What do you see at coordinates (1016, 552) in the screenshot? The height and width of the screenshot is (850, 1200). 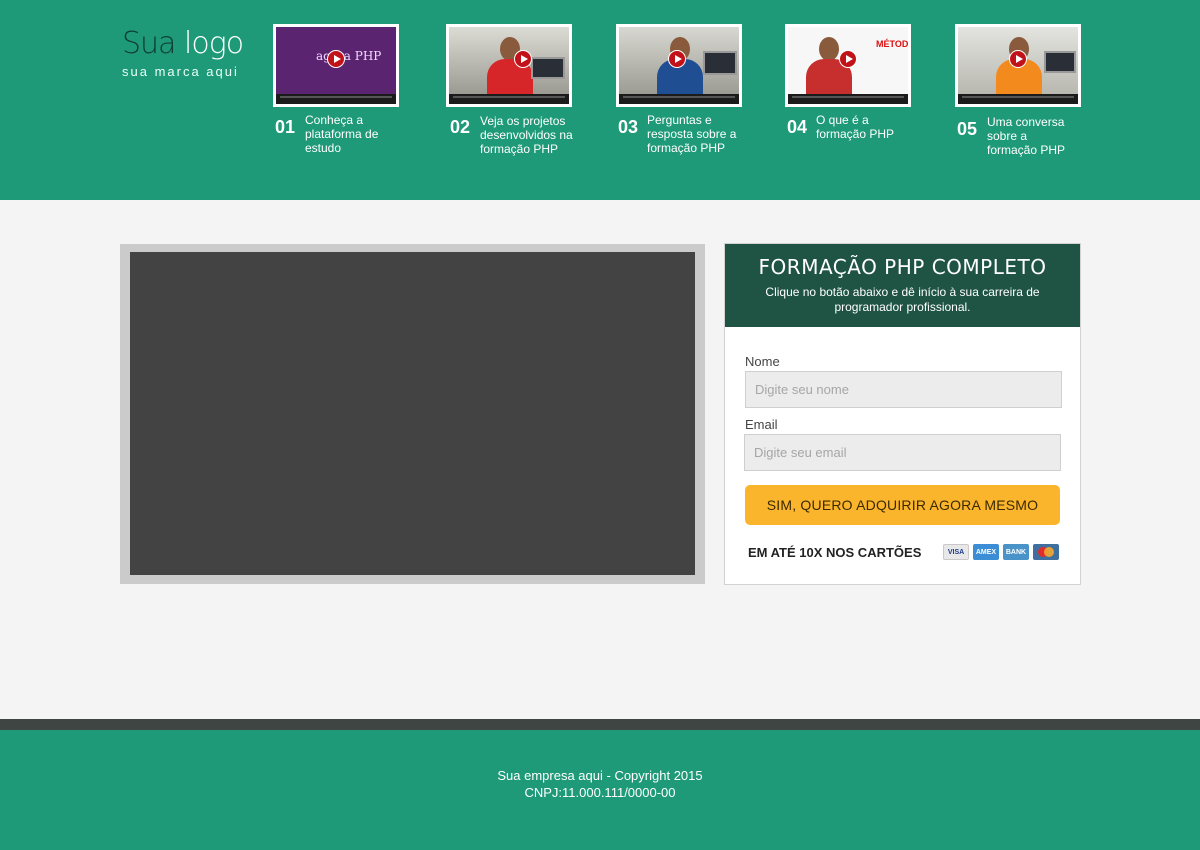 I see `bank-card-icon: BANK` at bounding box center [1016, 552].